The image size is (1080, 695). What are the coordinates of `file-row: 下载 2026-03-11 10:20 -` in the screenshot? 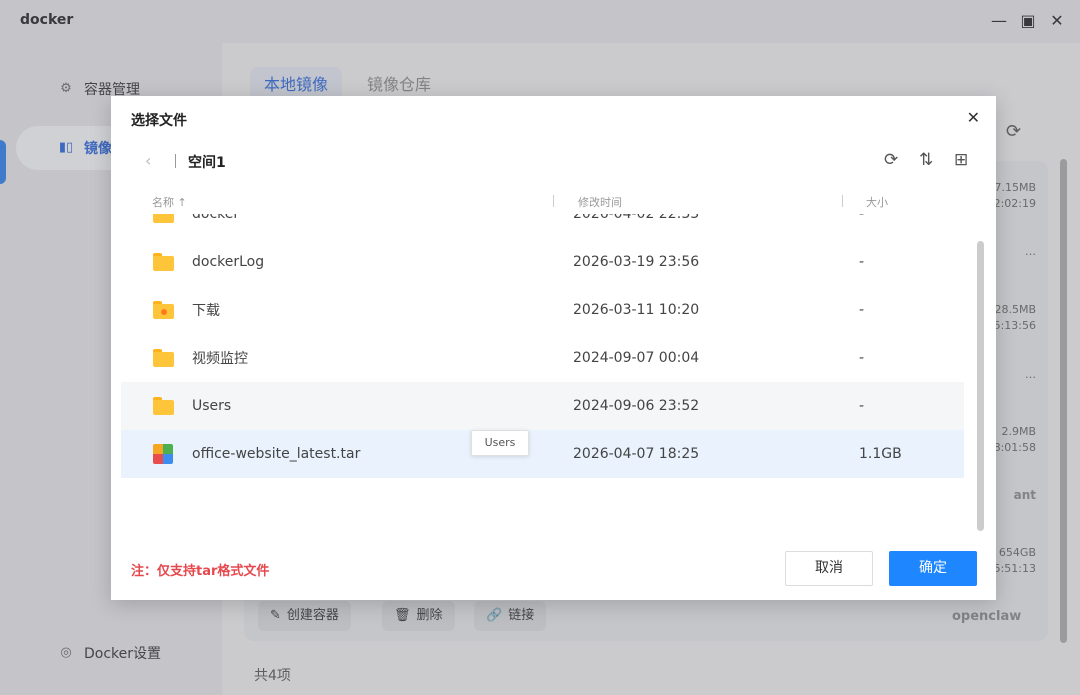 It's located at (542, 310).